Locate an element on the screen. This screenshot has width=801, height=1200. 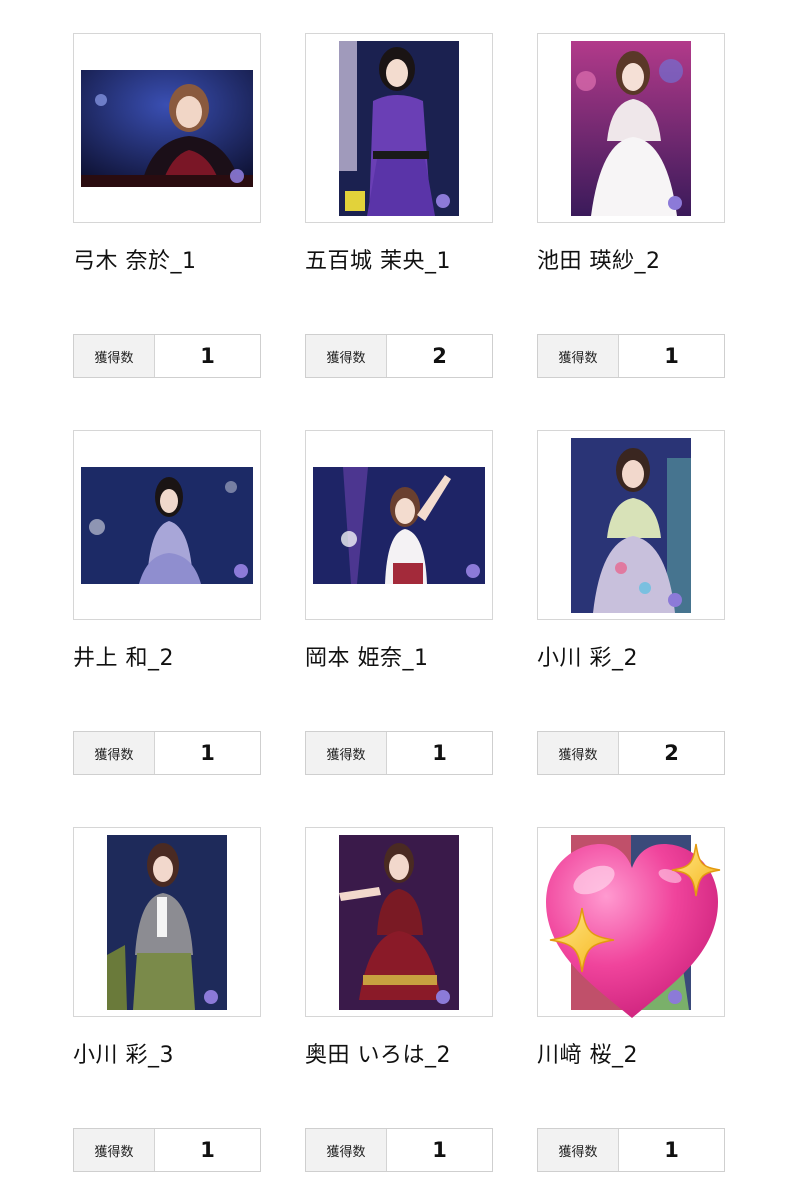
member-name: 岡本 姫奈_1 is located at coordinates (367, 658).